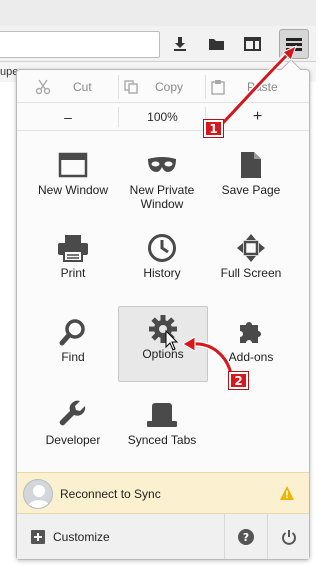 Image resolution: width=320 pixels, height=565 pixels. What do you see at coordinates (80, 44) in the screenshot?
I see `url-bar` at bounding box center [80, 44].